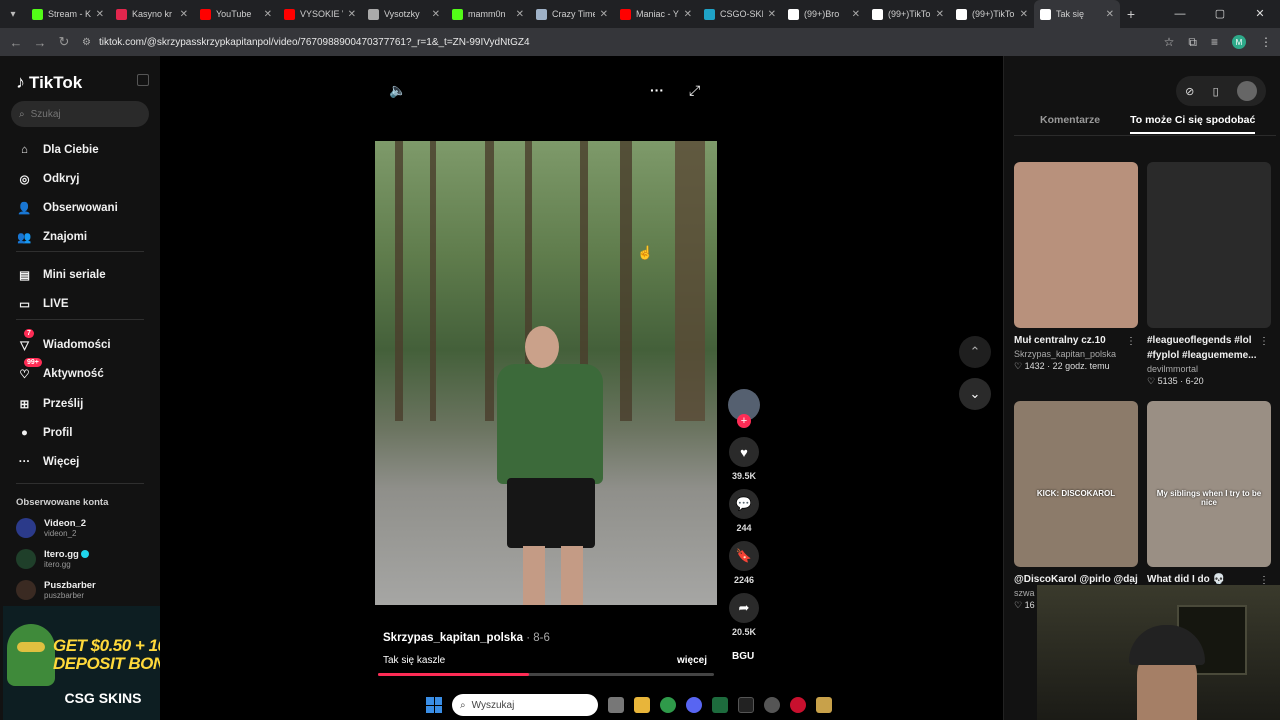 This screenshot has height=720, width=1280. What do you see at coordinates (86, 42) in the screenshot?
I see `site-info-icon: ⚙` at bounding box center [86, 42].